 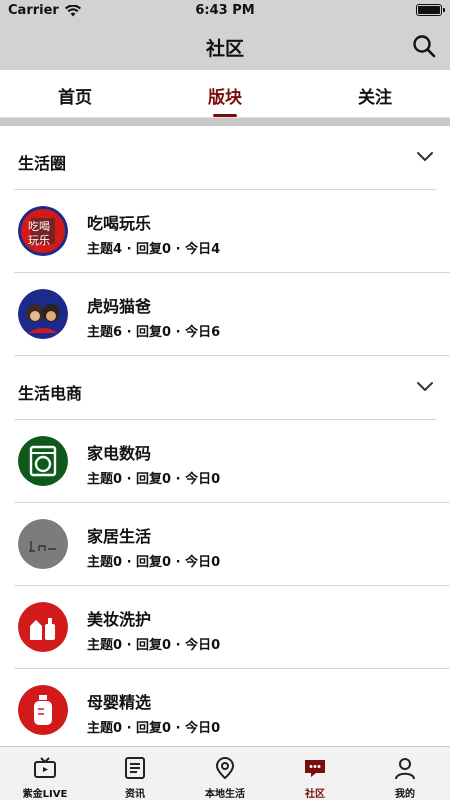 What do you see at coordinates (154, 249) in the screenshot?
I see `board-stats: 主题4 · 回复0 · 今日4` at bounding box center [154, 249].